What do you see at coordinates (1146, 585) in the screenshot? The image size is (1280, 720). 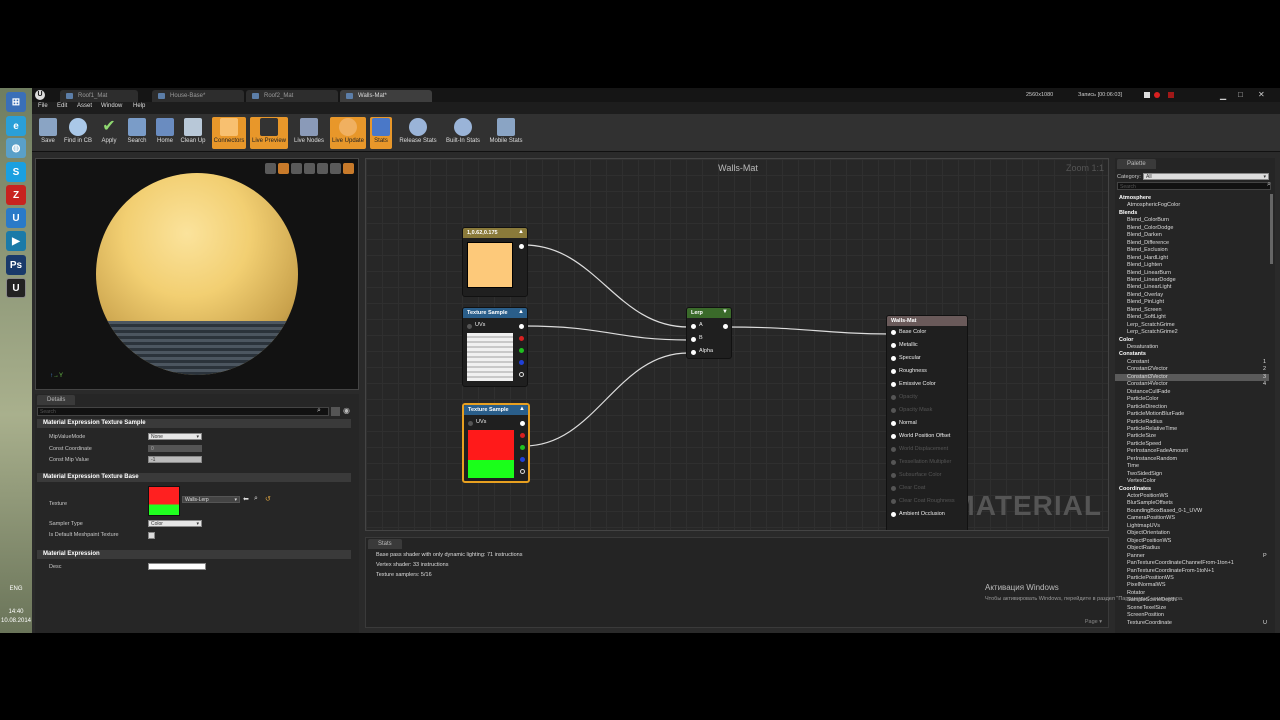 I see `palette-item: PixelNormalWS` at bounding box center [1146, 585].